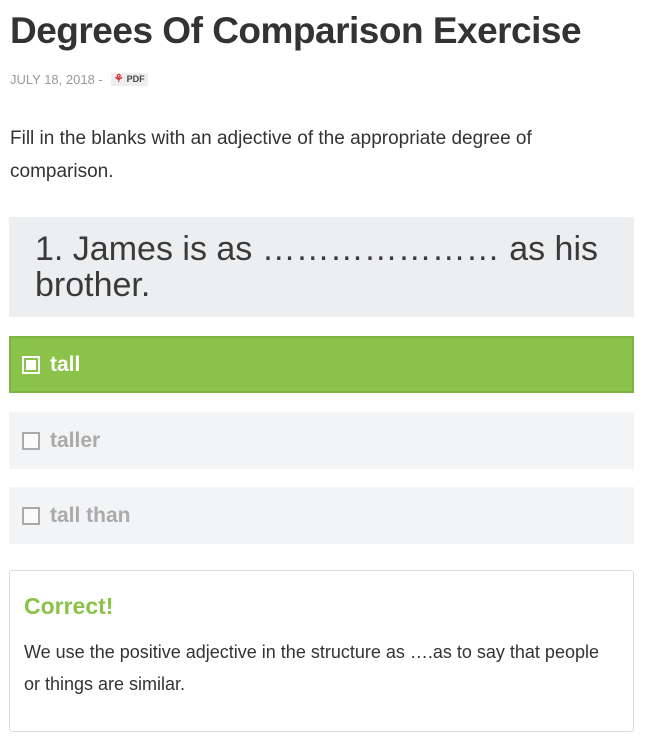  I want to click on option-tall: tall, so click(321, 364).